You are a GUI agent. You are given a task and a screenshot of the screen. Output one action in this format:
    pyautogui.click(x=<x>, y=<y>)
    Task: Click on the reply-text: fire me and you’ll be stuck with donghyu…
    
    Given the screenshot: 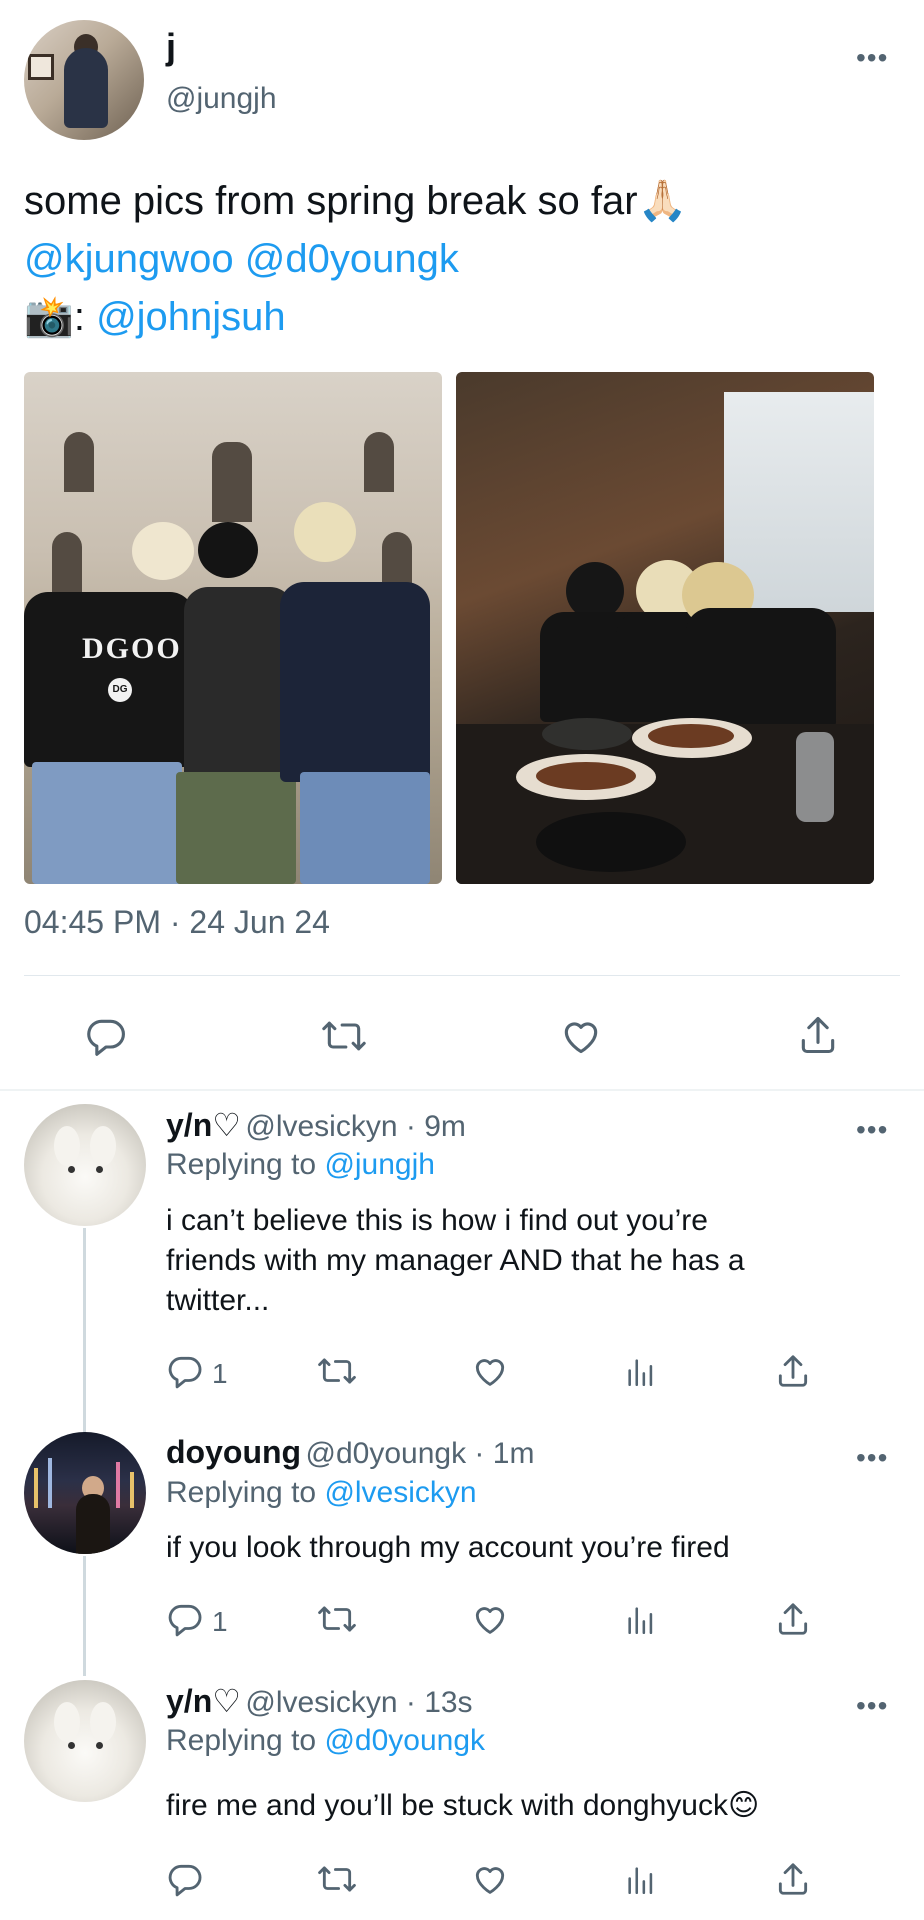 What is the action you would take?
    pyautogui.click(x=526, y=1806)
    